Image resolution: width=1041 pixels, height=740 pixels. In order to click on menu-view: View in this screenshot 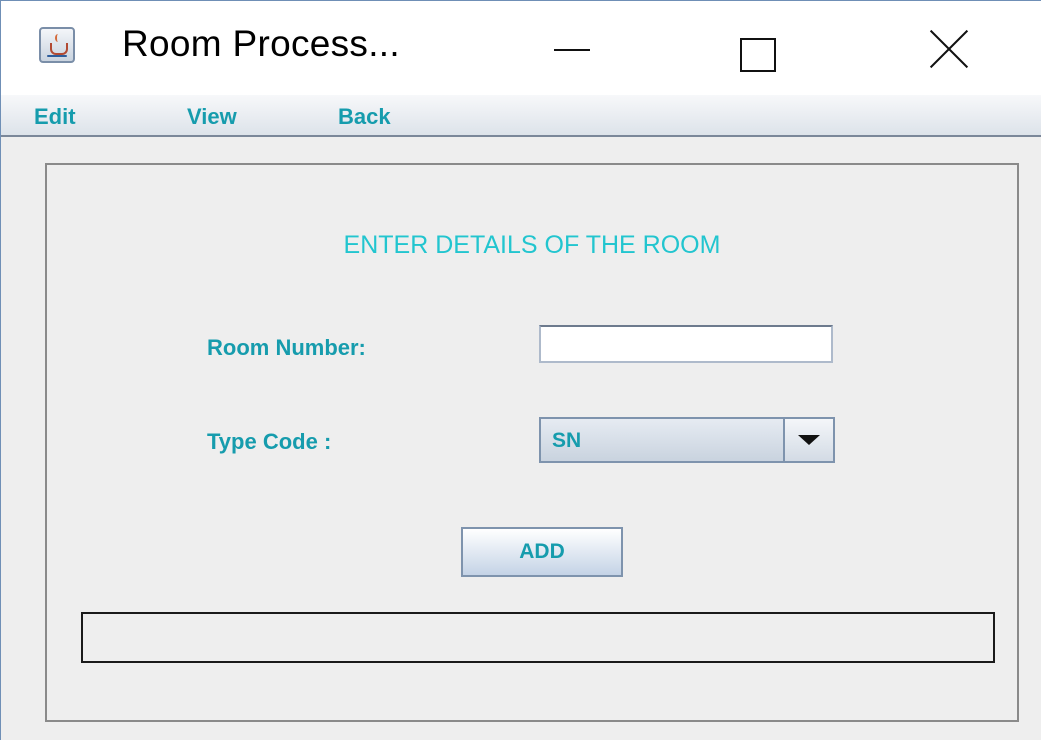, I will do `click(212, 117)`.